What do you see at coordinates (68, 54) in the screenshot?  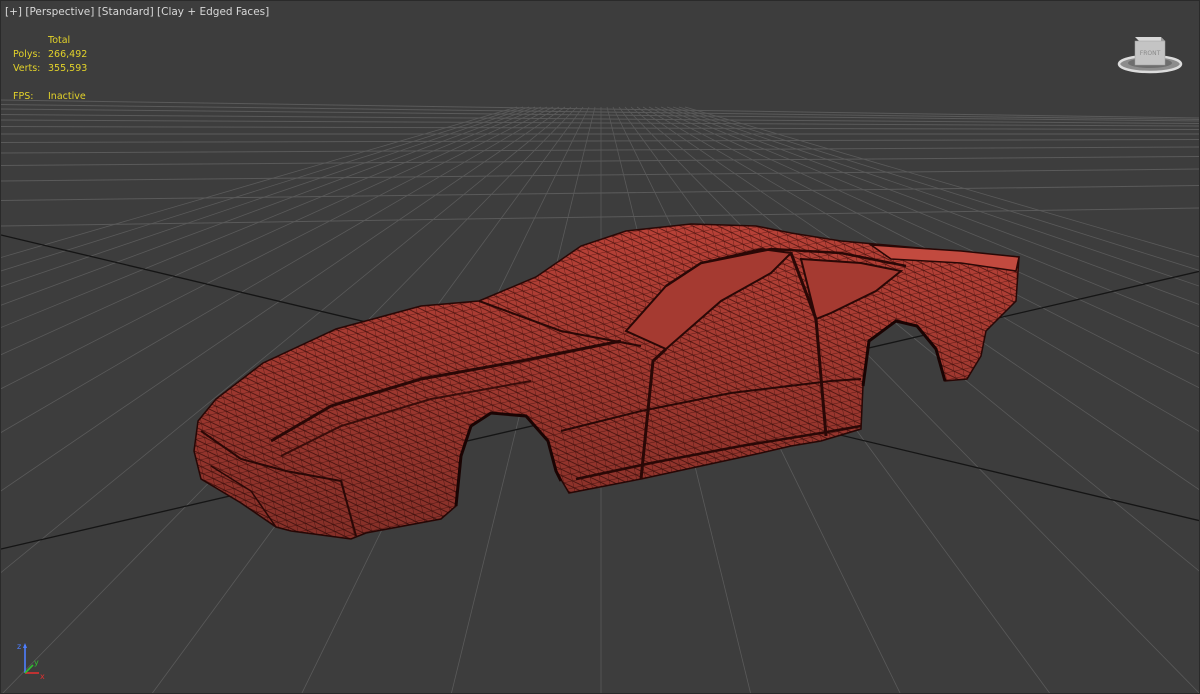 I see `polys-value: 266,492` at bounding box center [68, 54].